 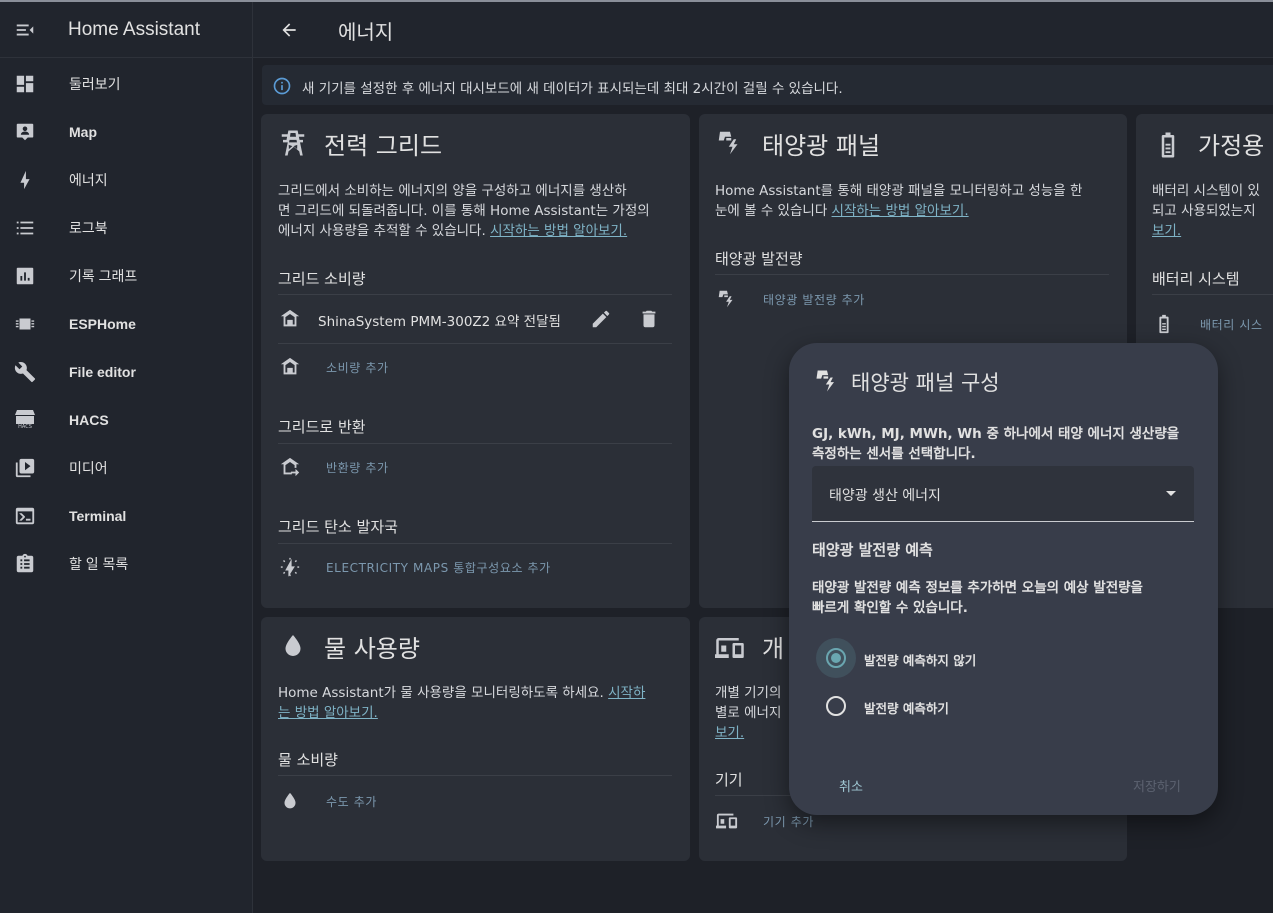 I want to click on add-water-button: 수도 추가, so click(x=351, y=801).